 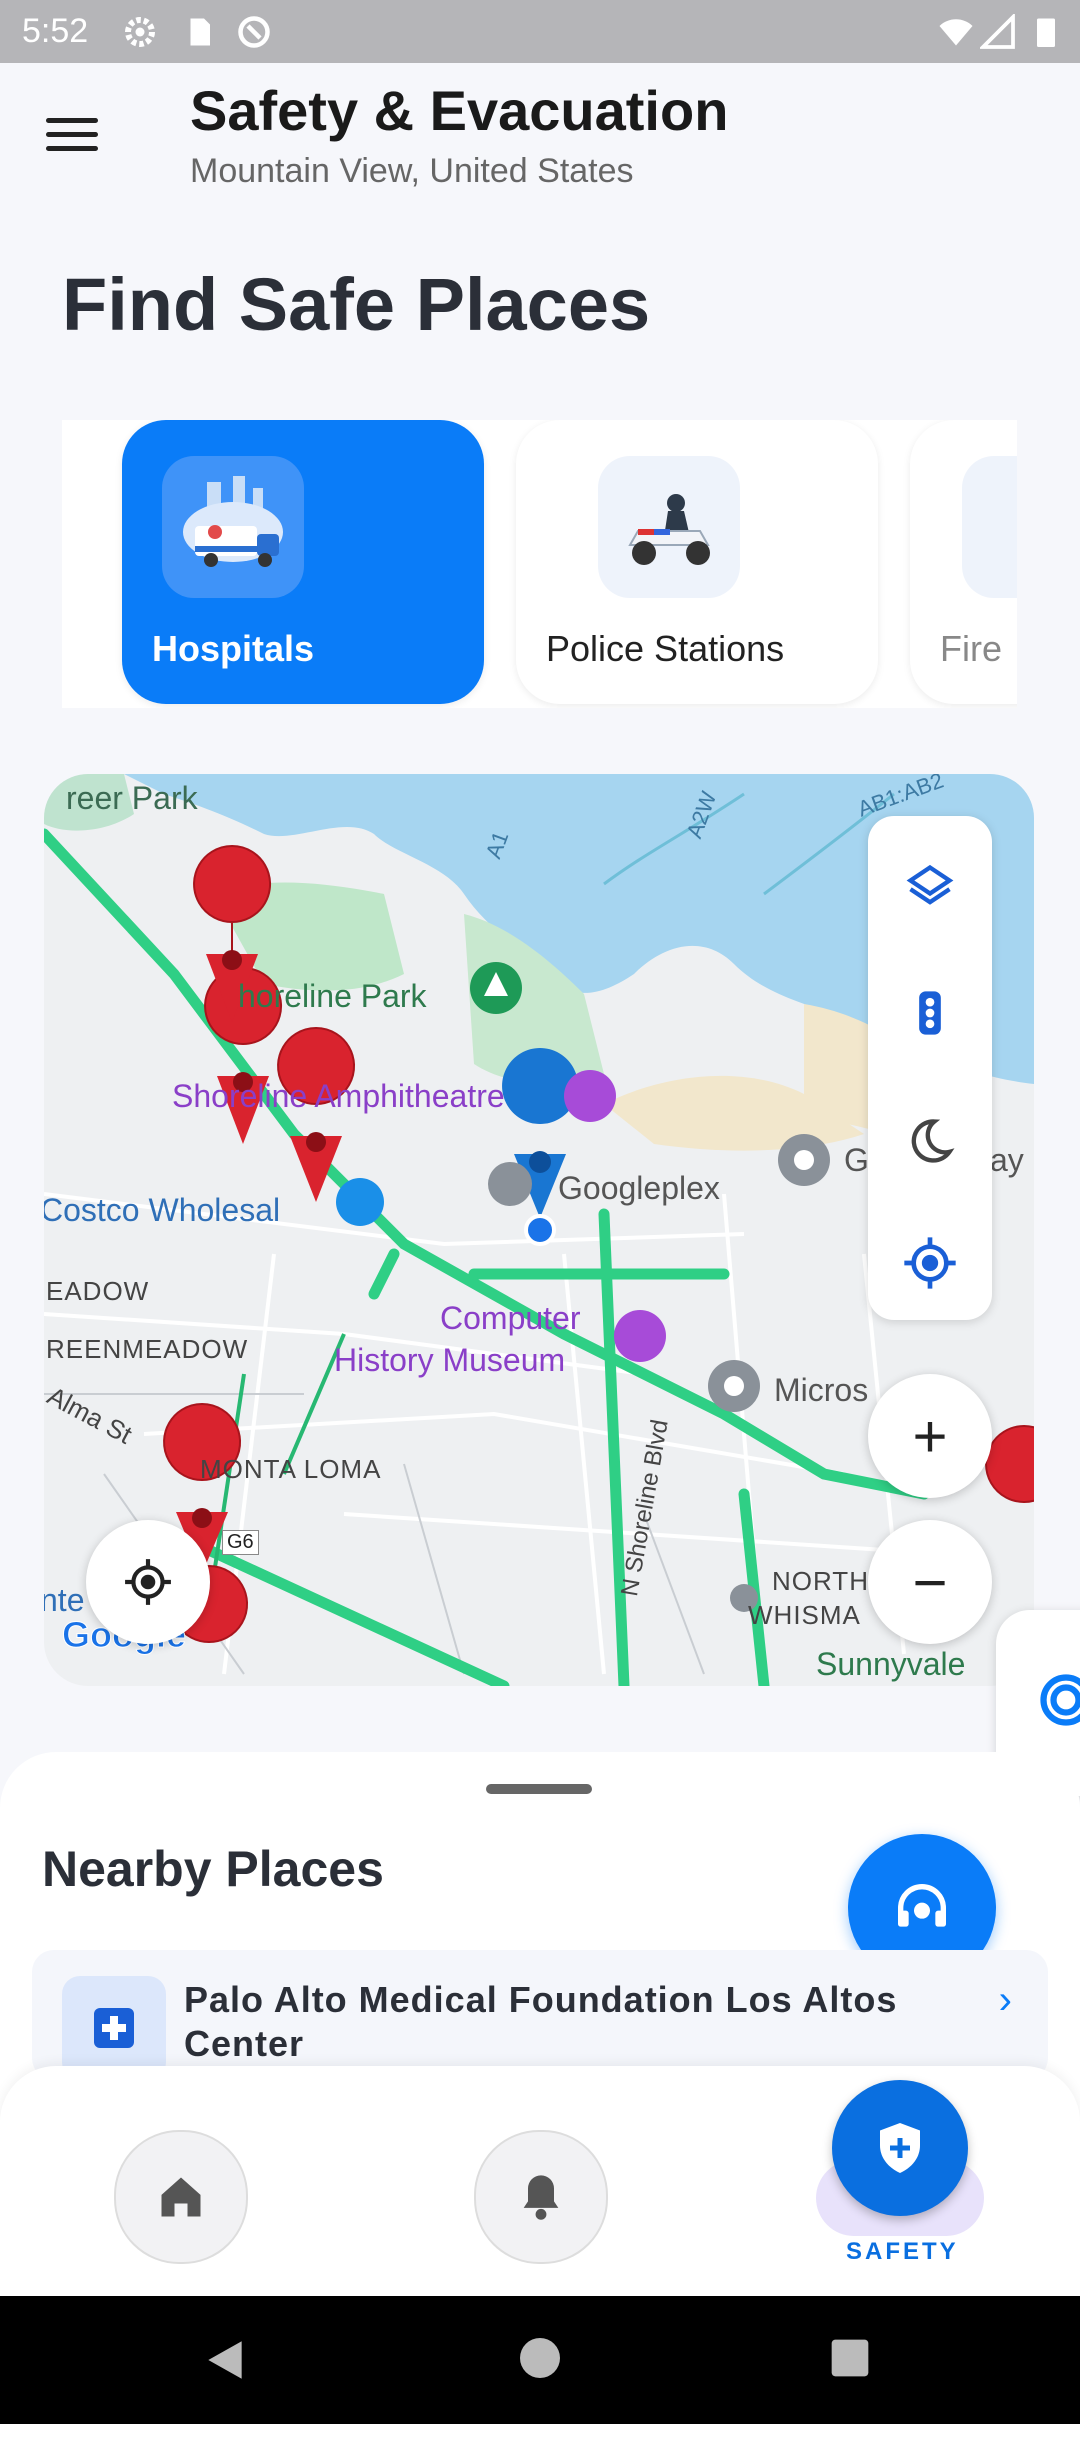 What do you see at coordinates (338, 1096) in the screenshot?
I see `map-label: Shoreline Amphitheatre` at bounding box center [338, 1096].